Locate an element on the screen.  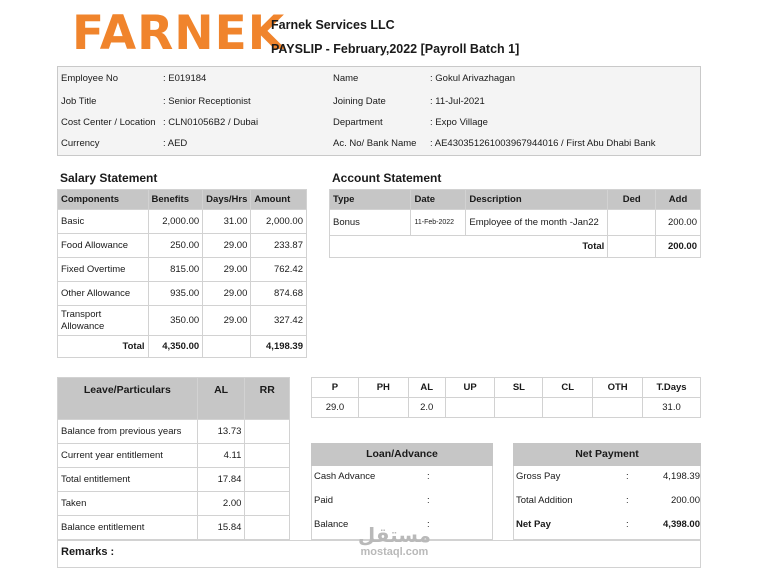
account-header-type: Type is located at coordinates (370, 199).